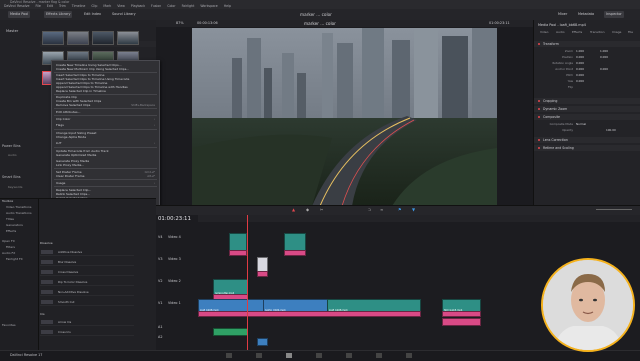  Describe the element at coordinates (87, 332) in the screenshot. I see `fx-cross-iris: Cross Iris` at that location.